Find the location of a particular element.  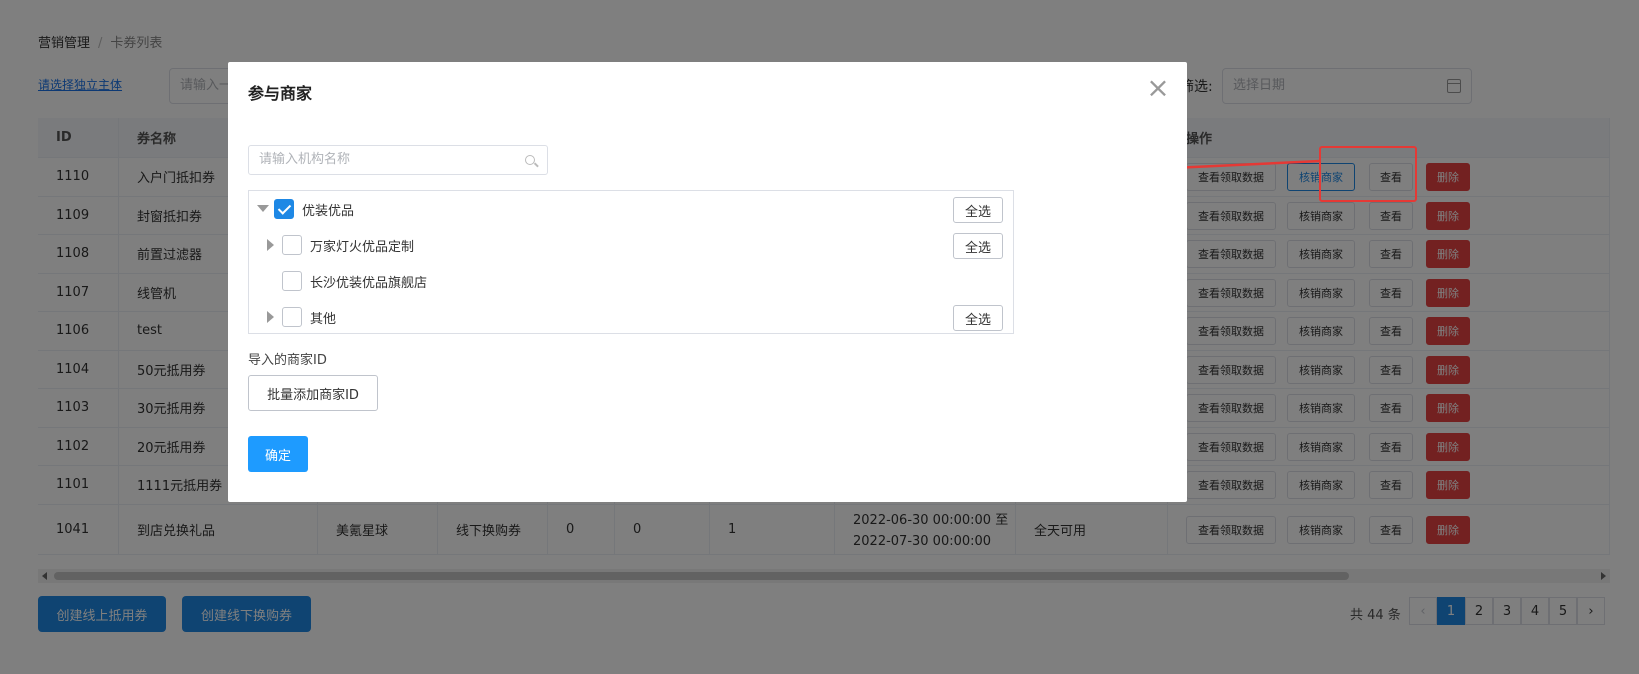

batch-add-merchant-button: 批量添加商家ID is located at coordinates (313, 393).